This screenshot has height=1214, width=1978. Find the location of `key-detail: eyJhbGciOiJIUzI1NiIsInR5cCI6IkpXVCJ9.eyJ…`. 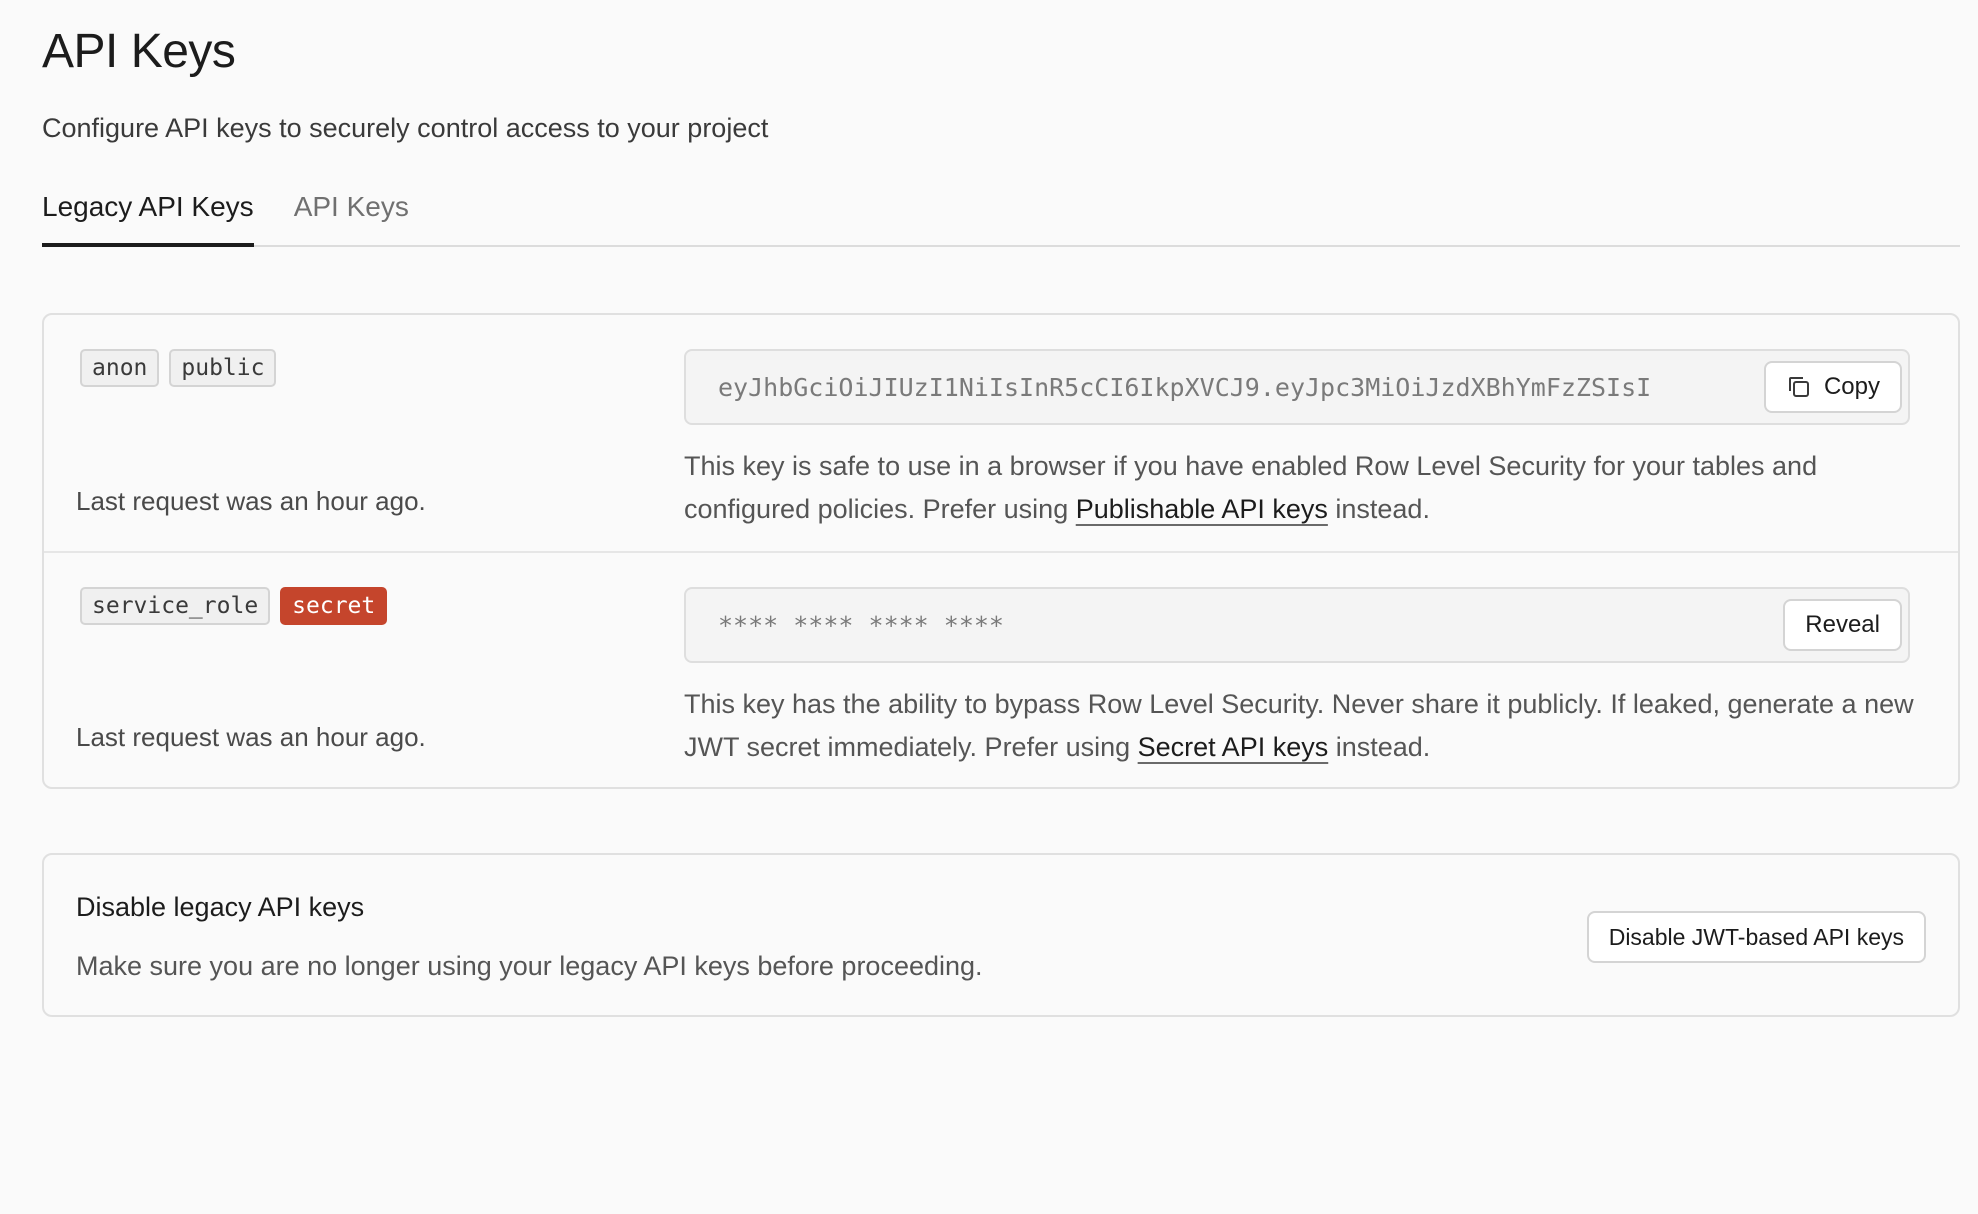

key-detail: eyJhbGciOiJIUzI1NiIsInR5cCI6IkpXVCJ9.eyJ… is located at coordinates (1304, 436).